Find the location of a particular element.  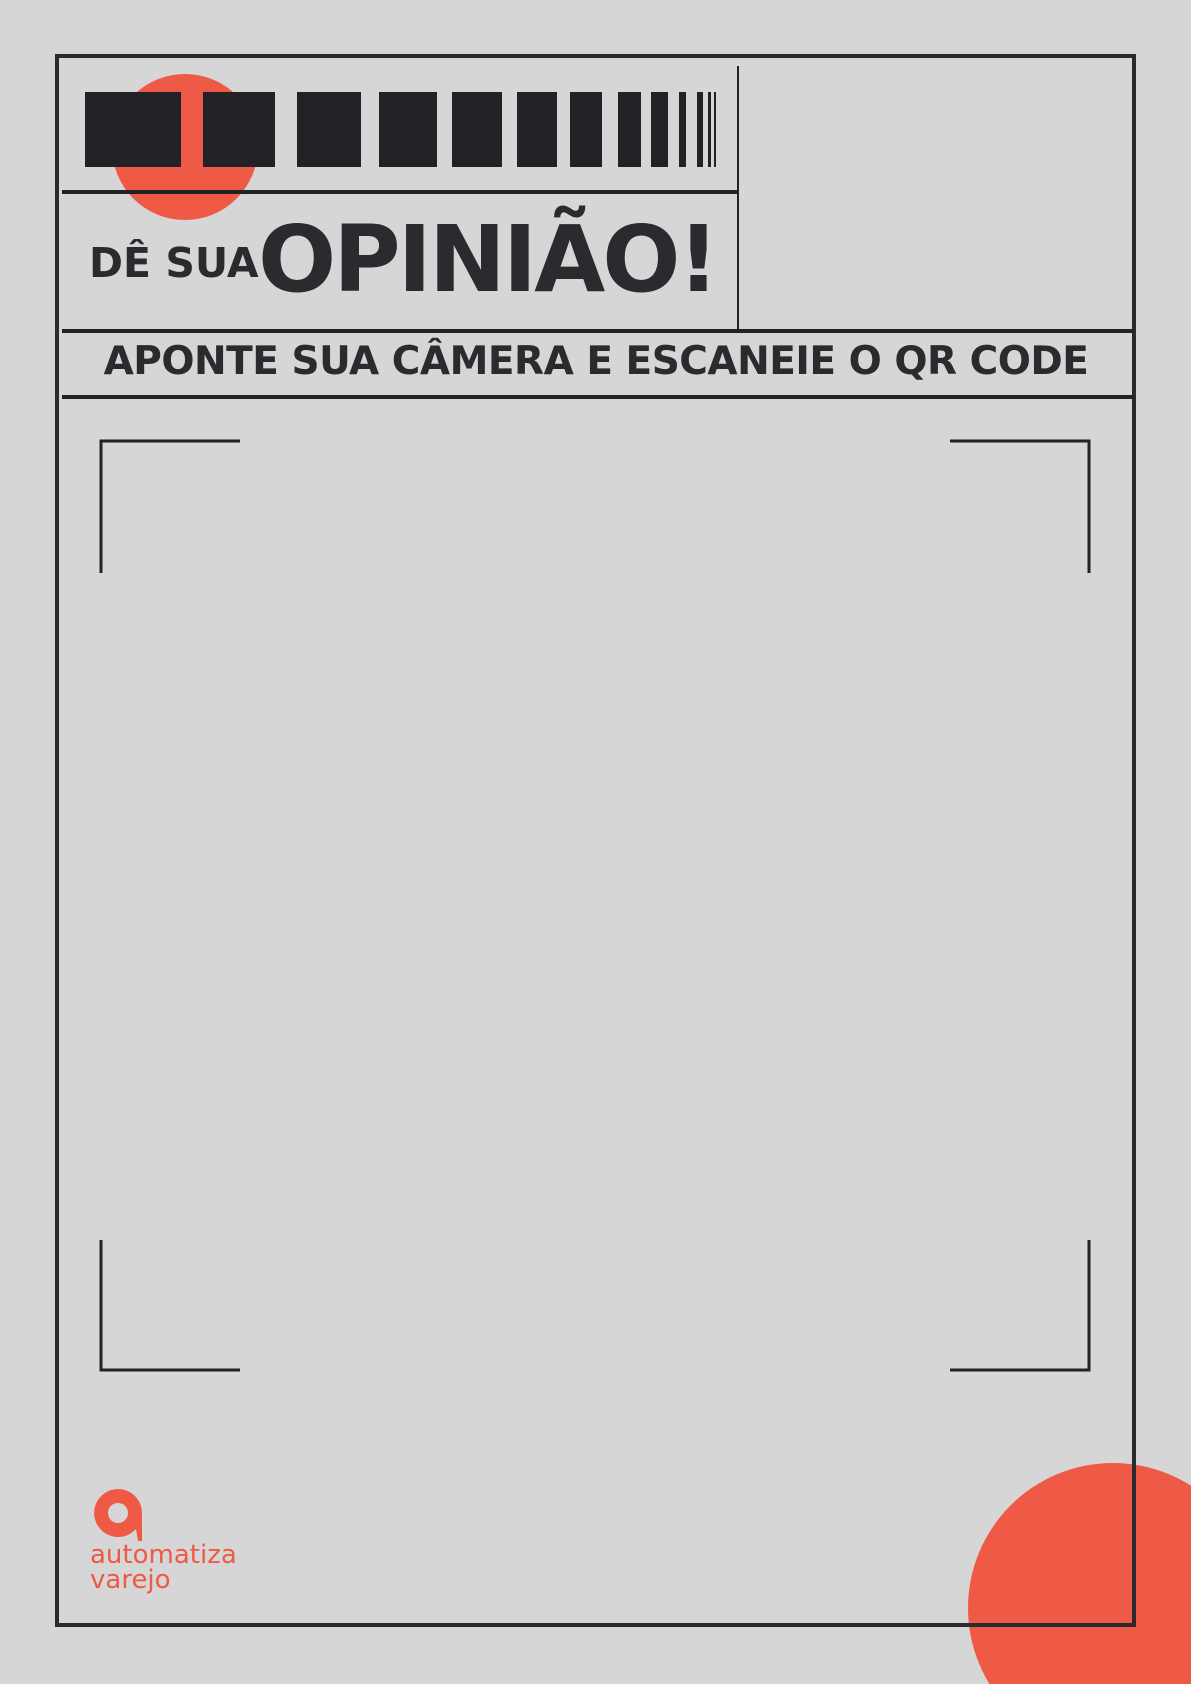

scan-corner-bottom-left is located at coordinates (169, 1306).